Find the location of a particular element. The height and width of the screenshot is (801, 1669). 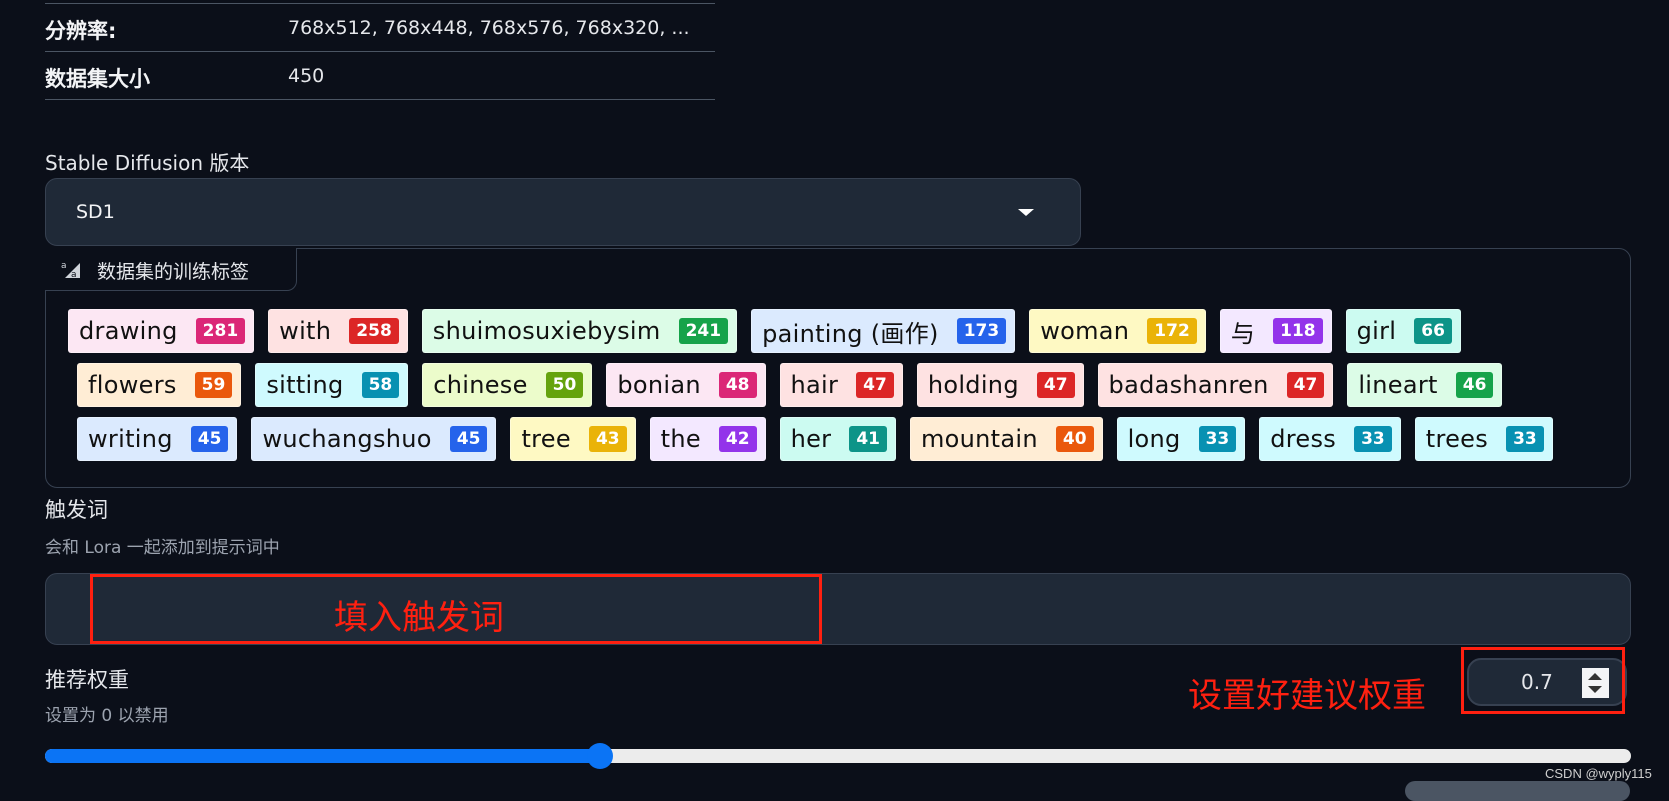

tag-chip: wuchangshuo 45 is located at coordinates (374, 439).